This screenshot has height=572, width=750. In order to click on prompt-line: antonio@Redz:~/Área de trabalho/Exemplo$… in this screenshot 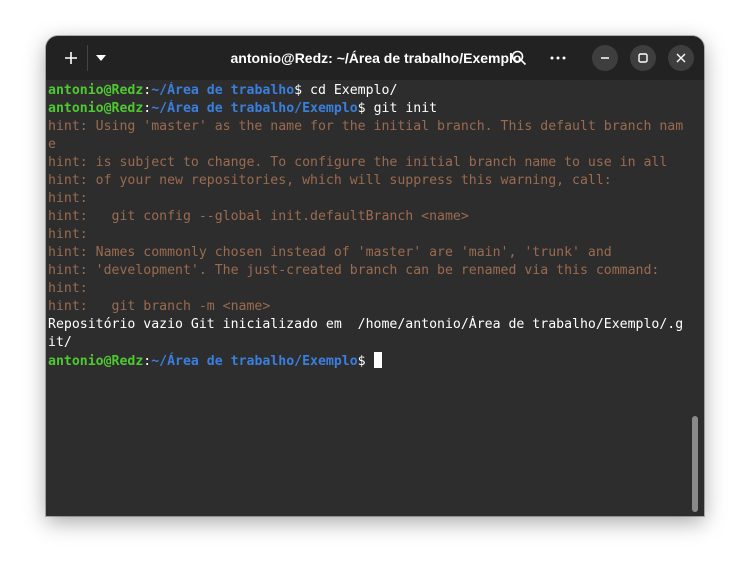, I will do `click(369, 109)`.